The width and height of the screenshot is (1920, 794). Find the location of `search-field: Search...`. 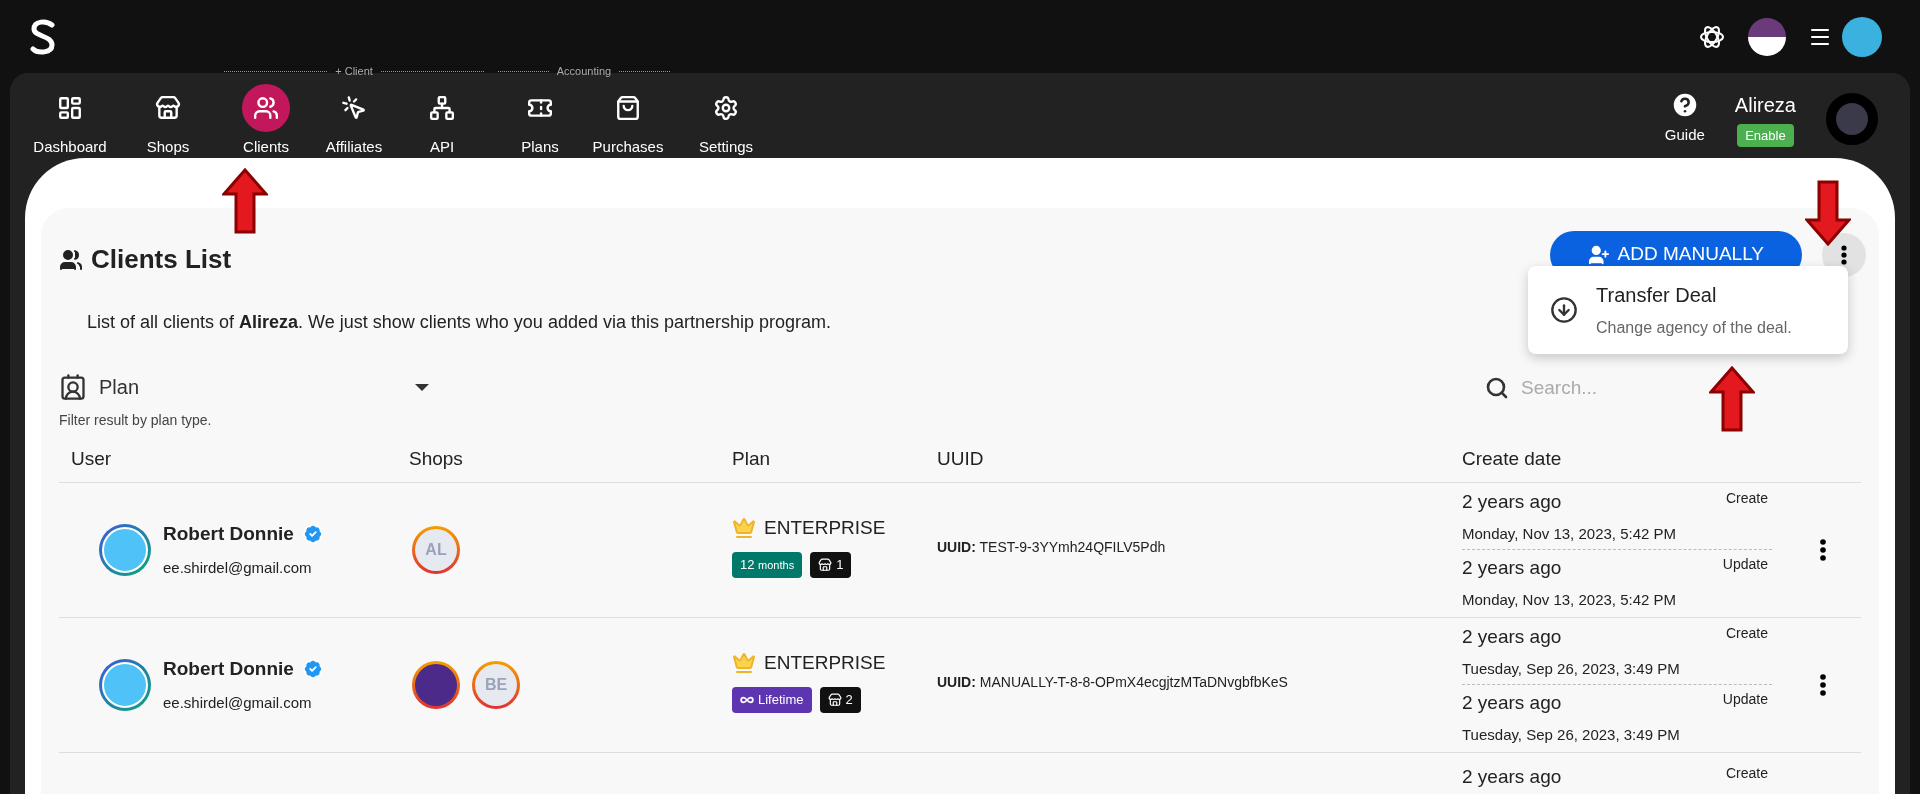

search-field: Search... is located at coordinates (1646, 388).